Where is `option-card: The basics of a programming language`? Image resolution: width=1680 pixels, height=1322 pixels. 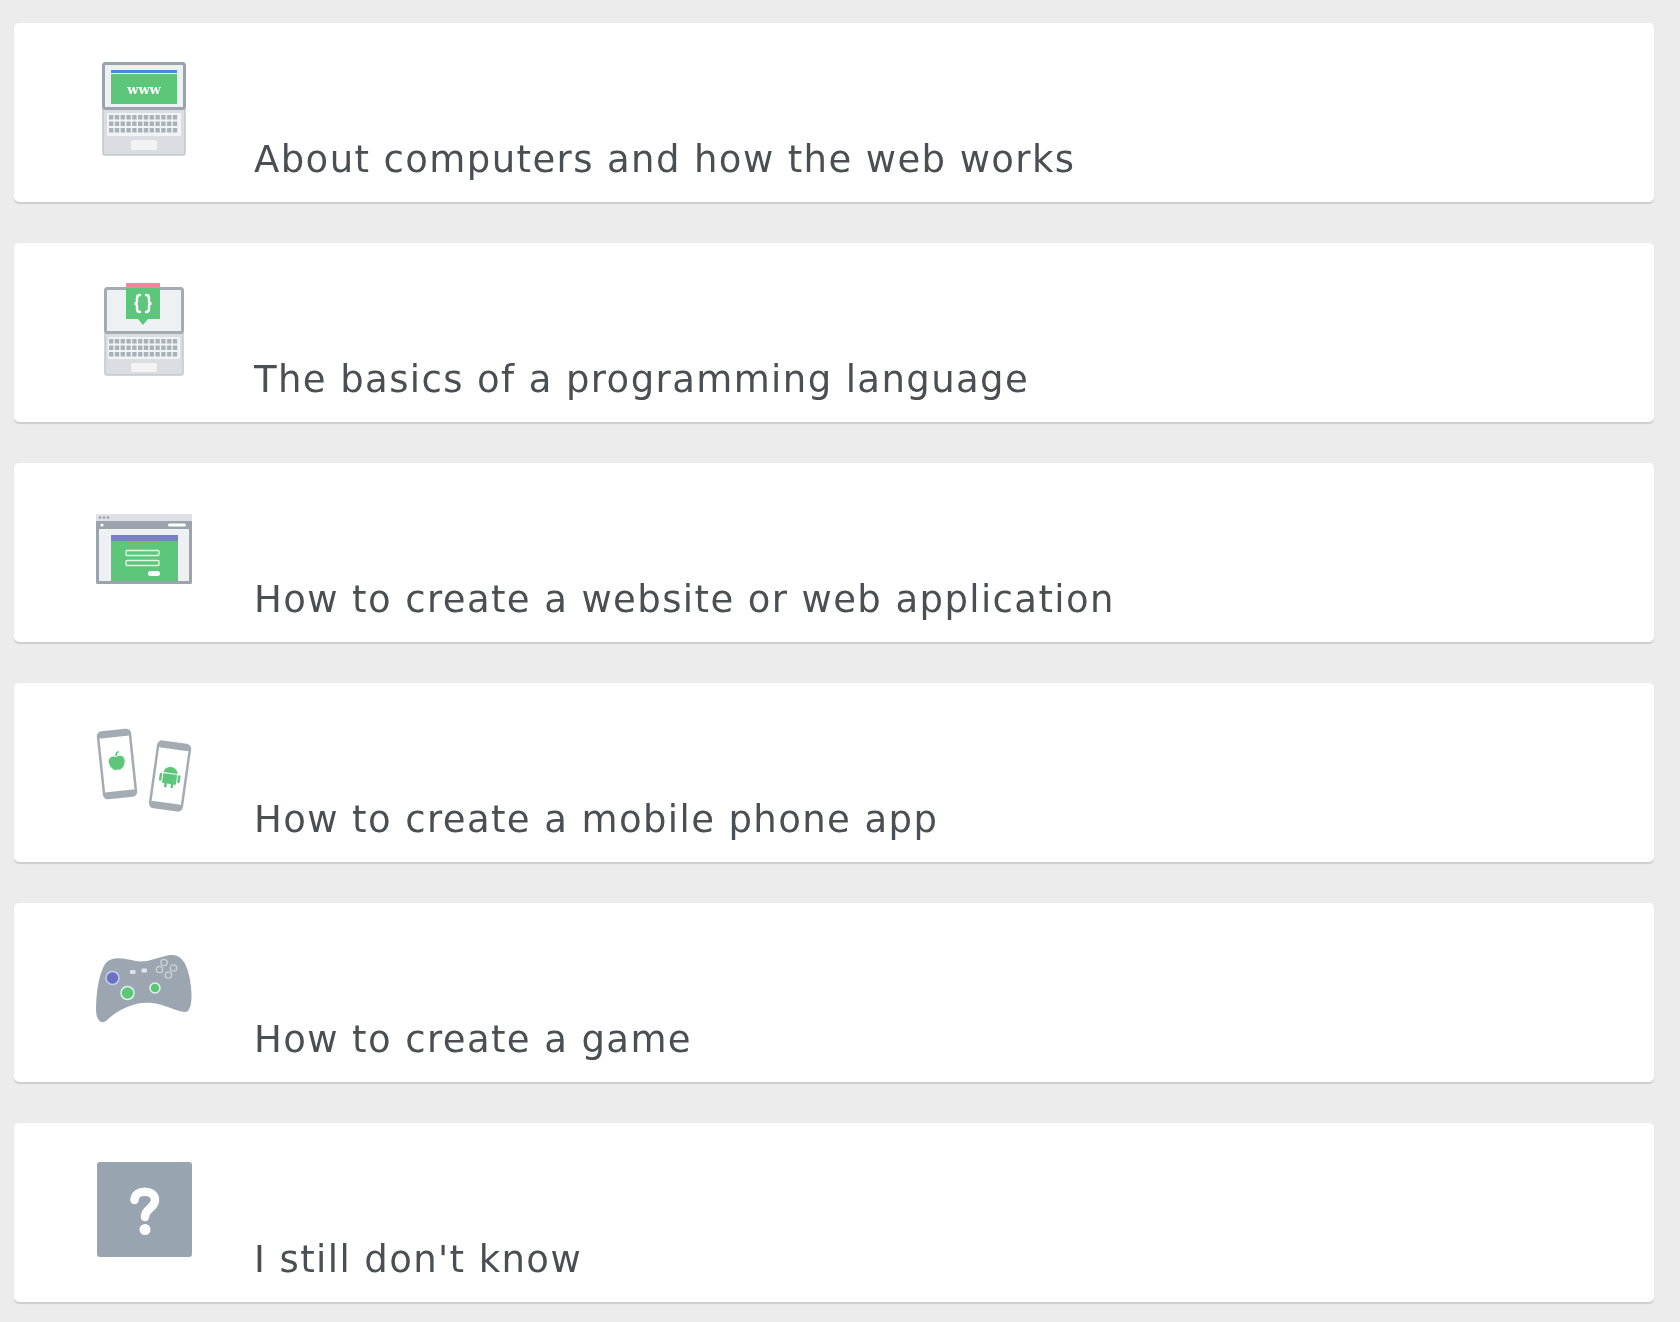 option-card: The basics of a programming language is located at coordinates (834, 332).